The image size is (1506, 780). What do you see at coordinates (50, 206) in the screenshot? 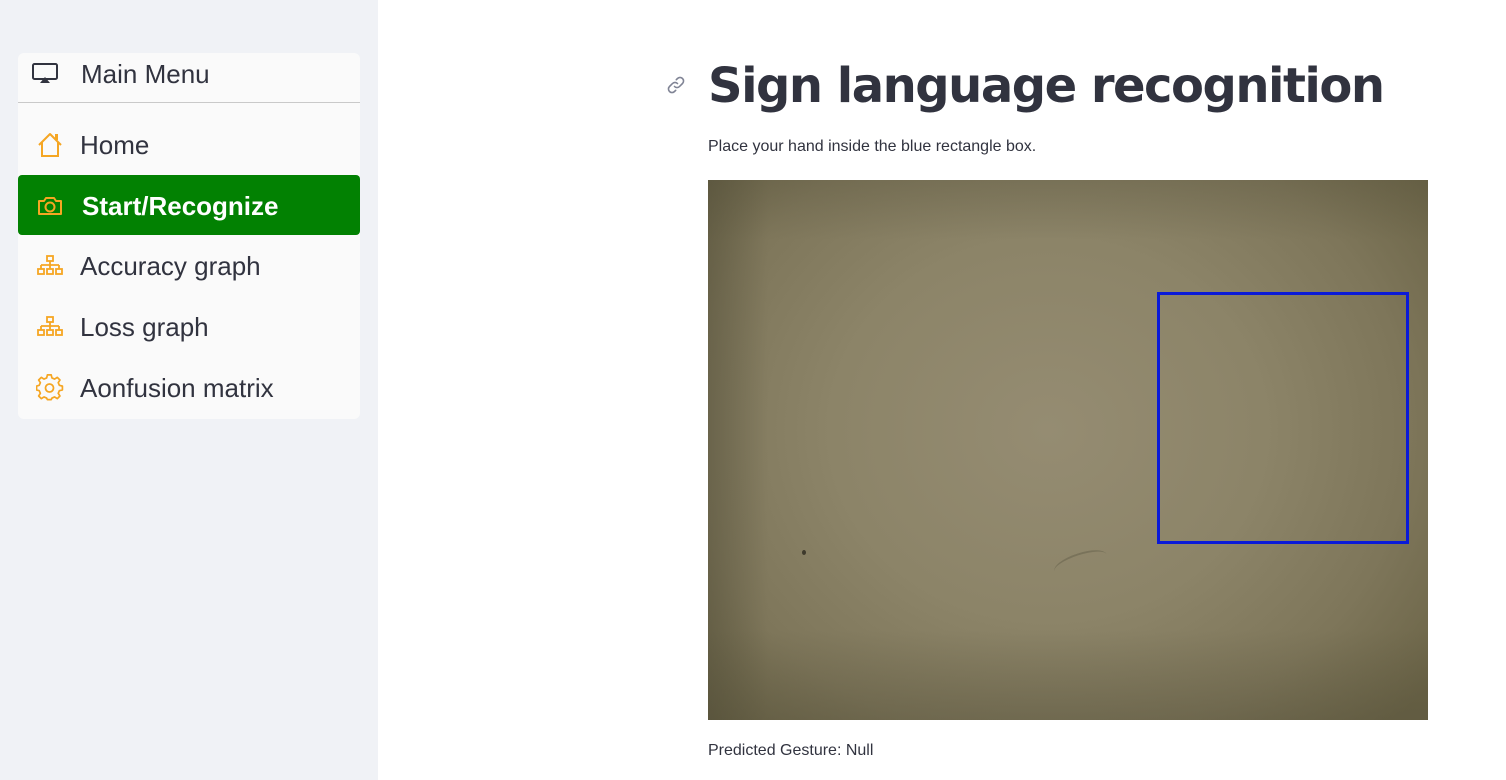
I see `camera-icon` at bounding box center [50, 206].